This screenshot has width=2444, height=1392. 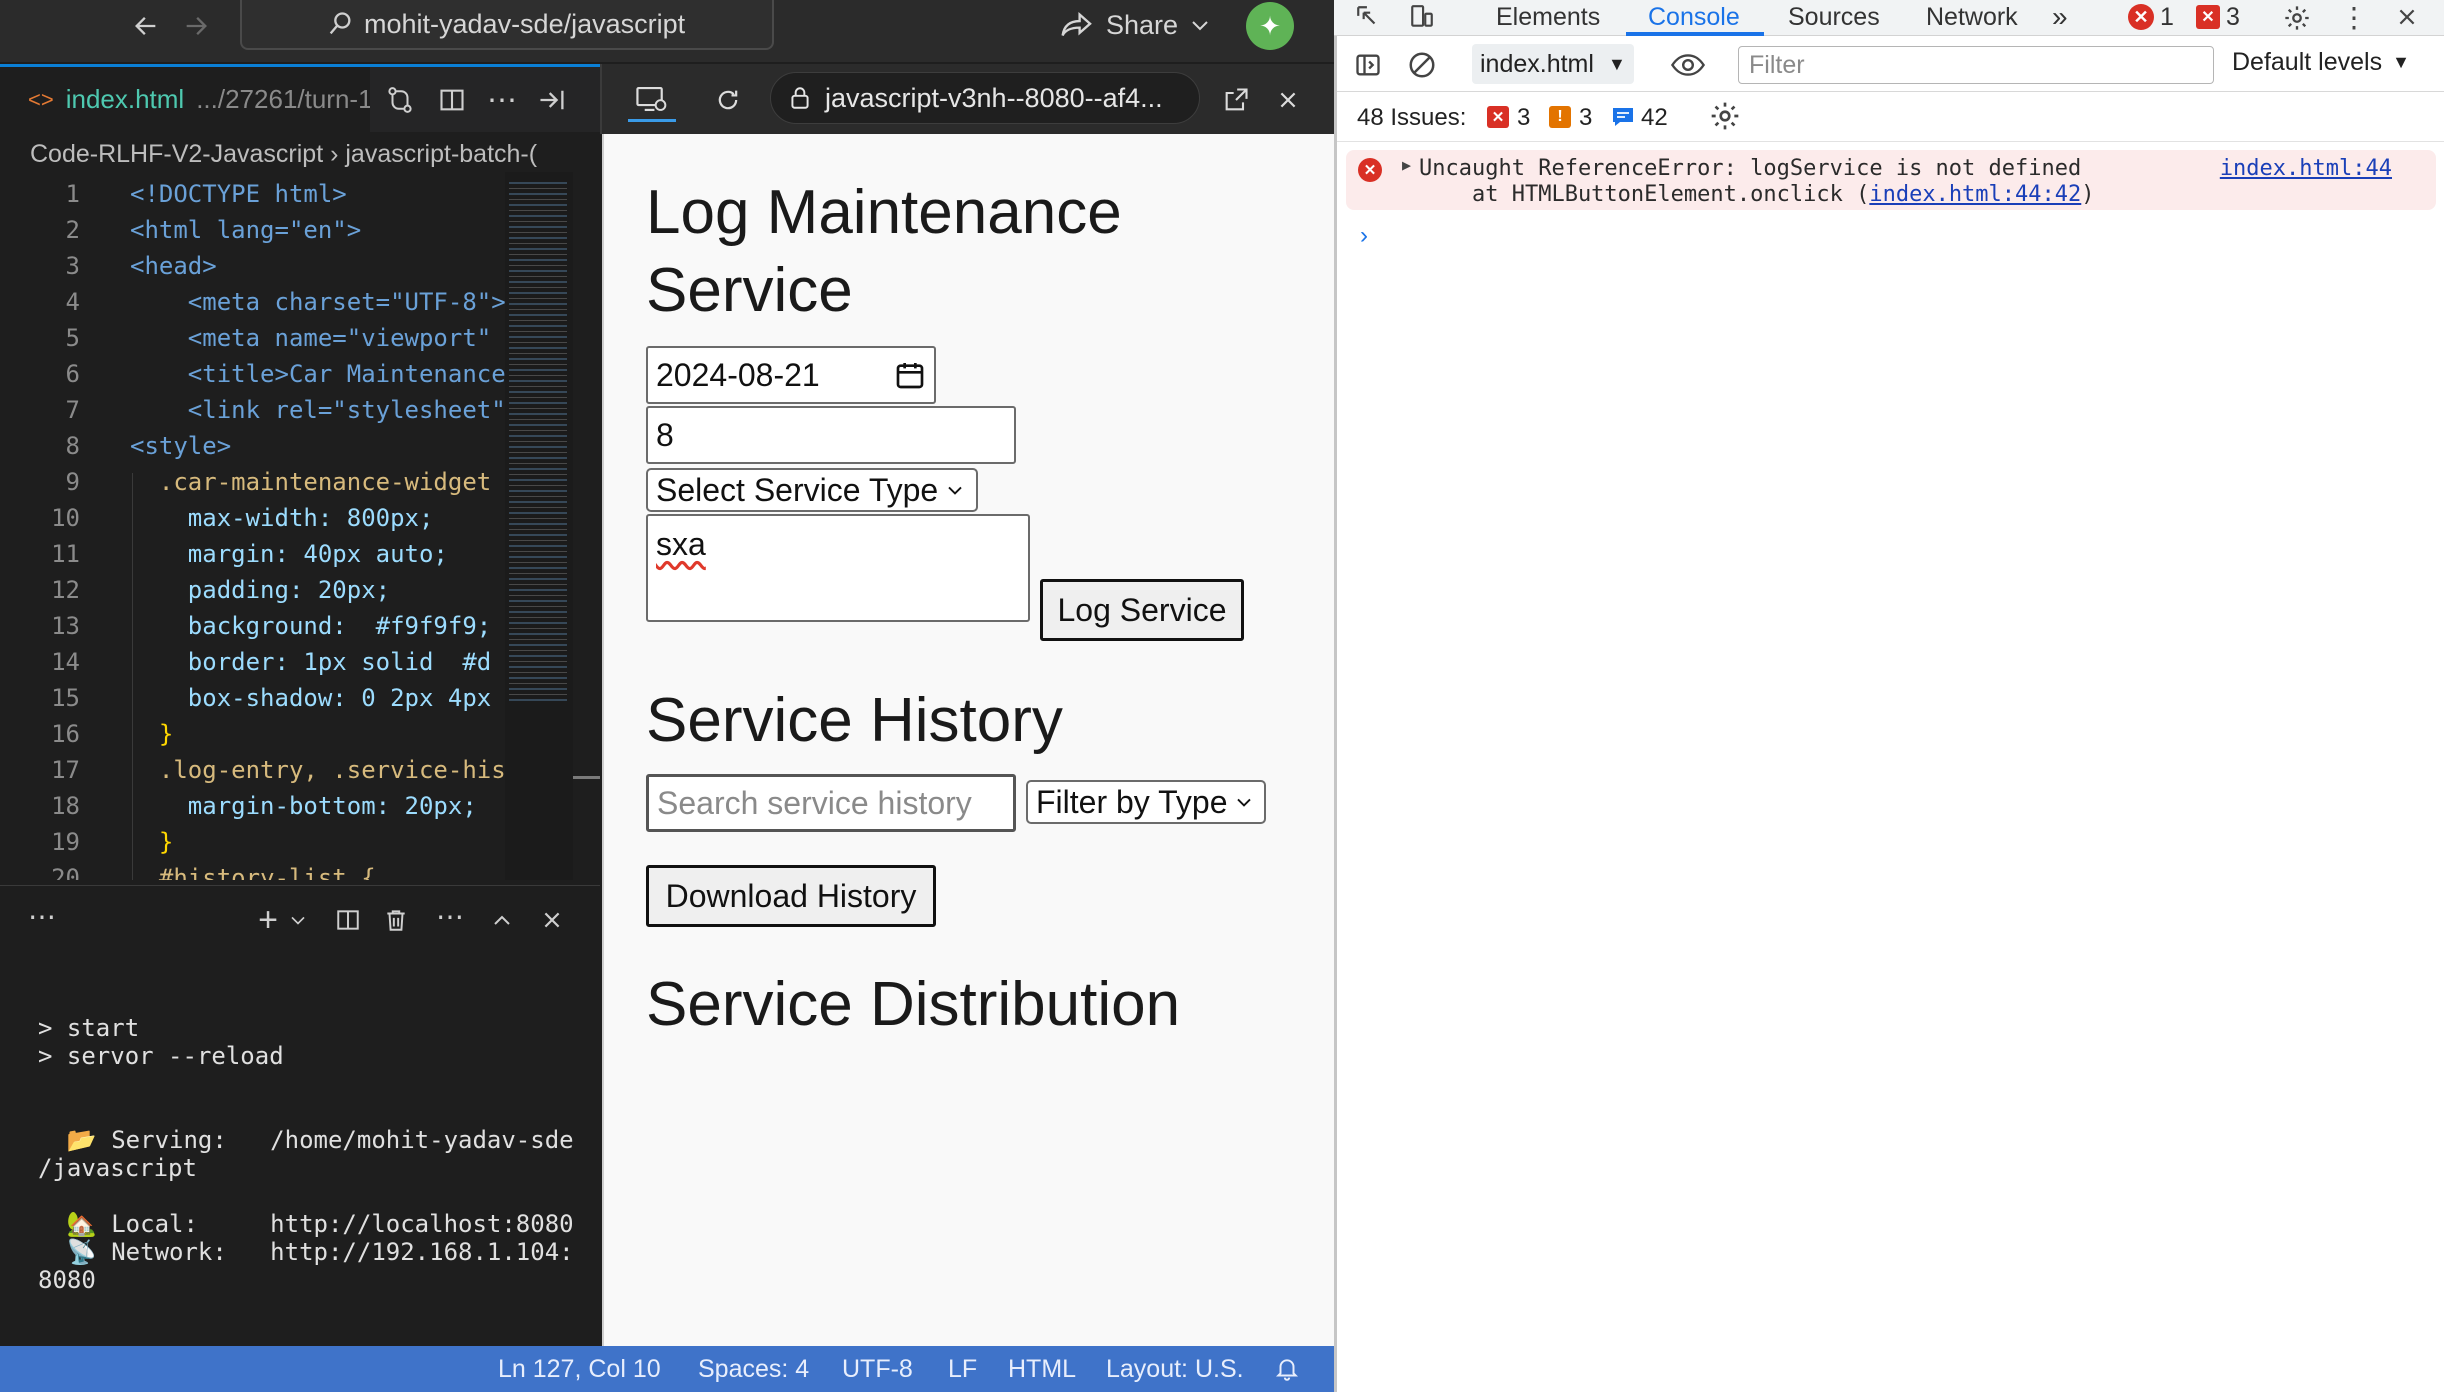 I want to click on tab-index-html: <> index.html .../27261/turn-1, so click(x=185, y=98).